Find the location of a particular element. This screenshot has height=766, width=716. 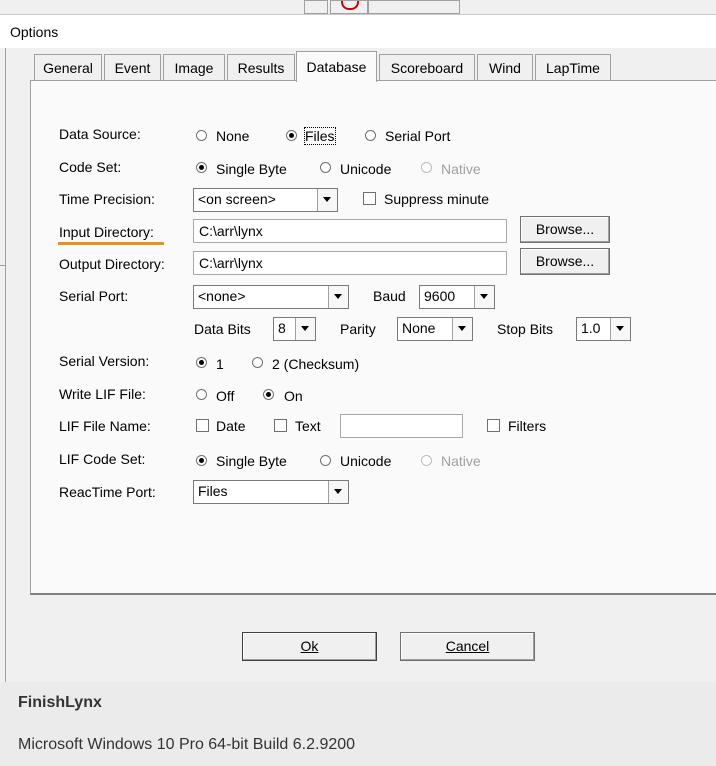

tab-label: Scoreboard is located at coordinates (427, 68).